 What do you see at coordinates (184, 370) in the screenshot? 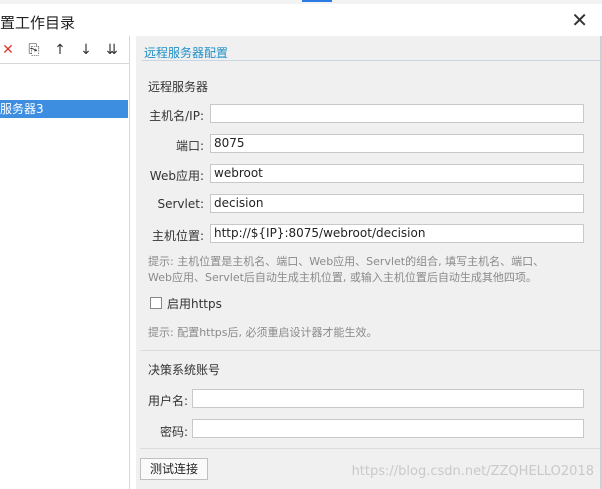
I see `account-group-title: 决策系统账号` at bounding box center [184, 370].